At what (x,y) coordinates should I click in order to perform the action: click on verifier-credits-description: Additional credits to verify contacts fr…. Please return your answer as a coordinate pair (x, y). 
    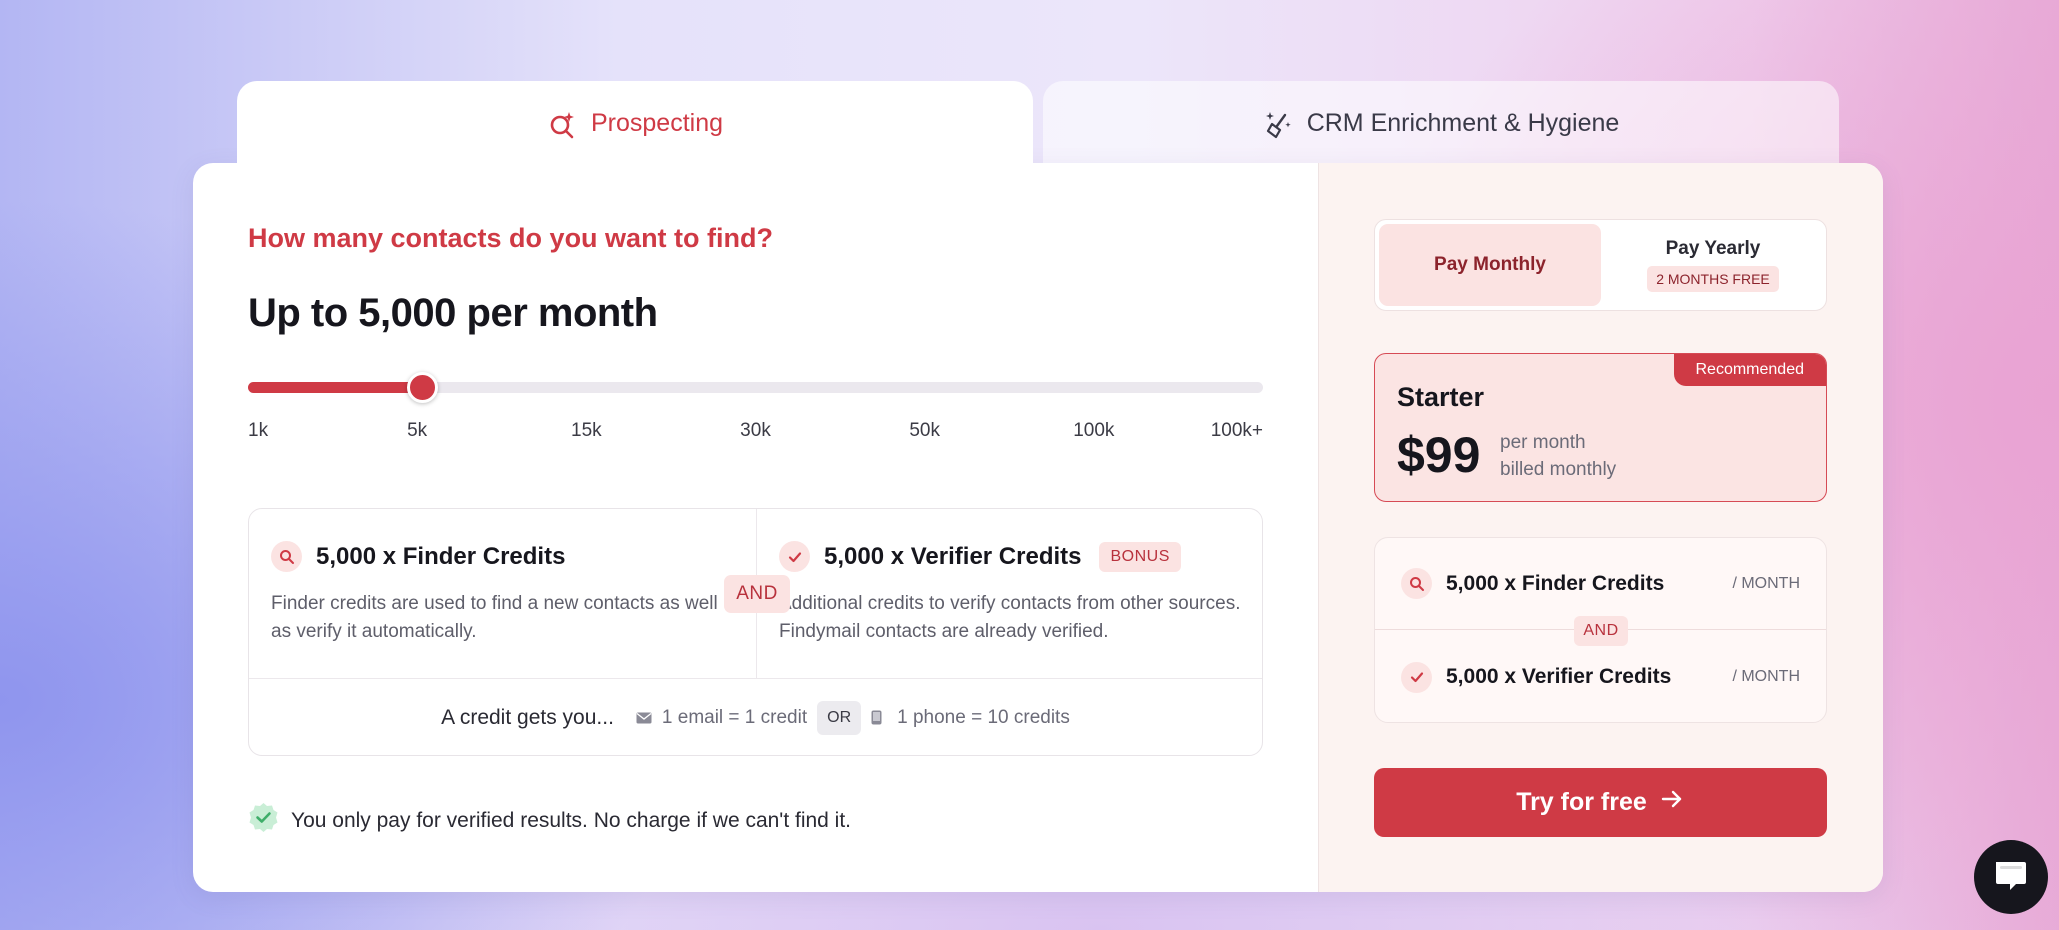
    Looking at the image, I should click on (1010, 617).